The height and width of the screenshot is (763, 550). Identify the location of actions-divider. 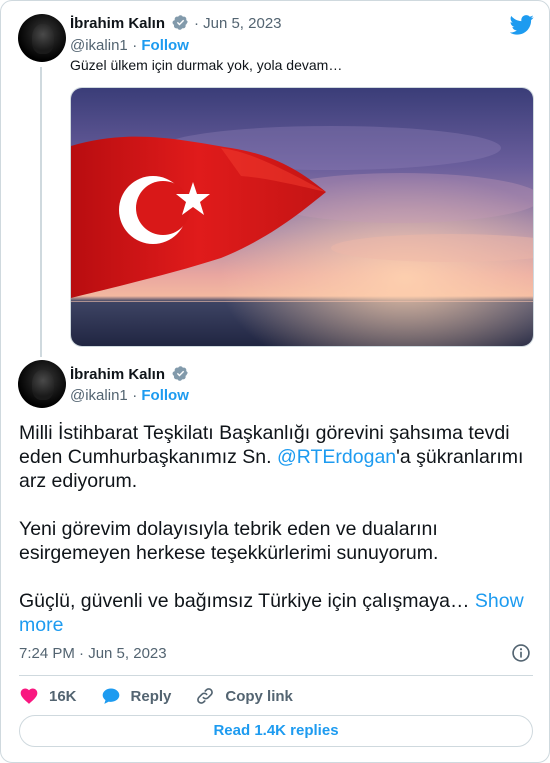
(276, 675).